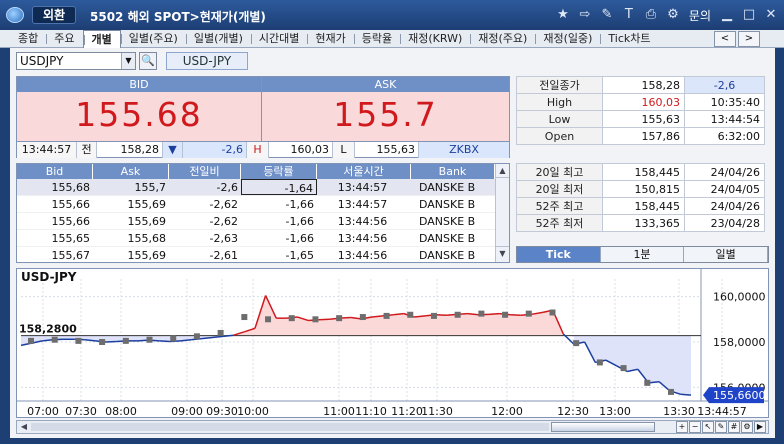  Describe the element at coordinates (632, 365) in the screenshot. I see `down-area` at that location.